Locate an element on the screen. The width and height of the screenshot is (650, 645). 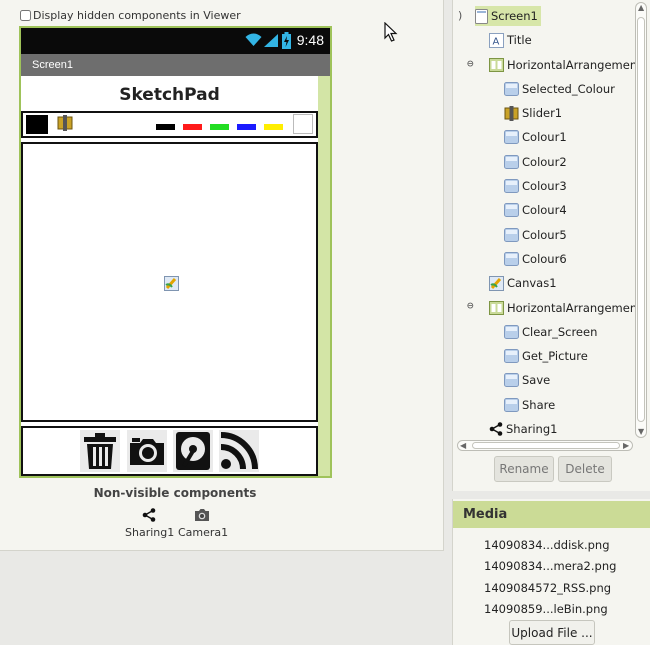
wifi-icon is located at coordinates (253, 39).